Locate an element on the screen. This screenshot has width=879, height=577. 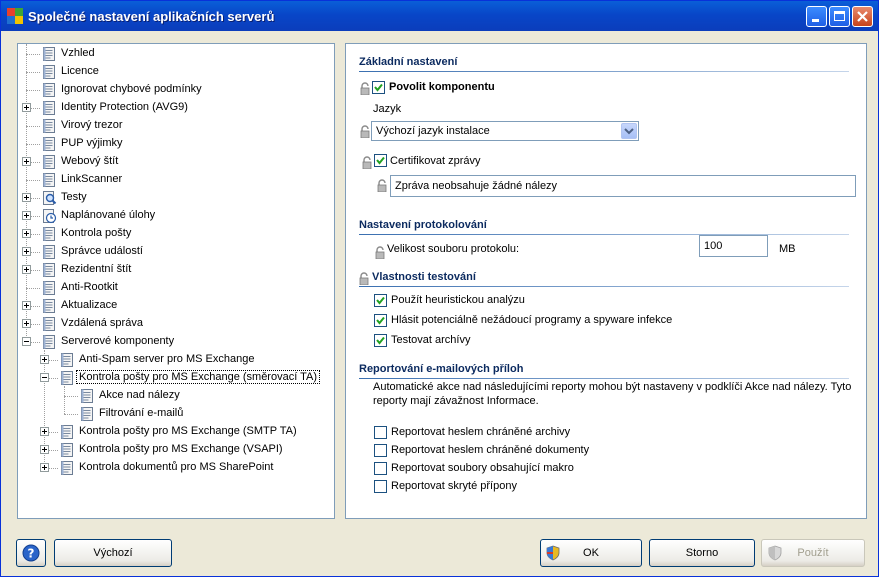
default-button: Výchozí is located at coordinates (113, 553).